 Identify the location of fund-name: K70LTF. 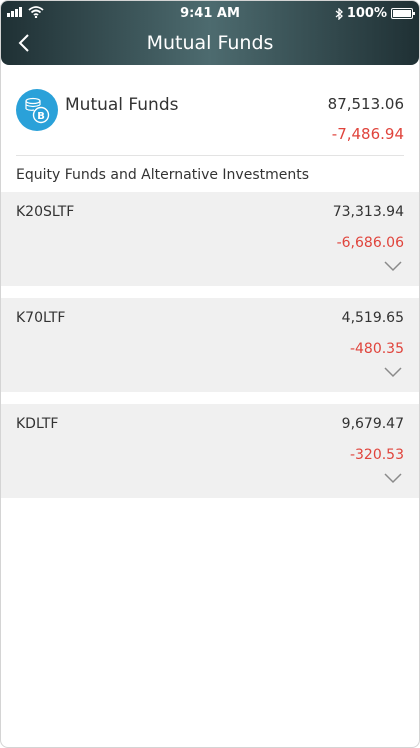
(41, 318).